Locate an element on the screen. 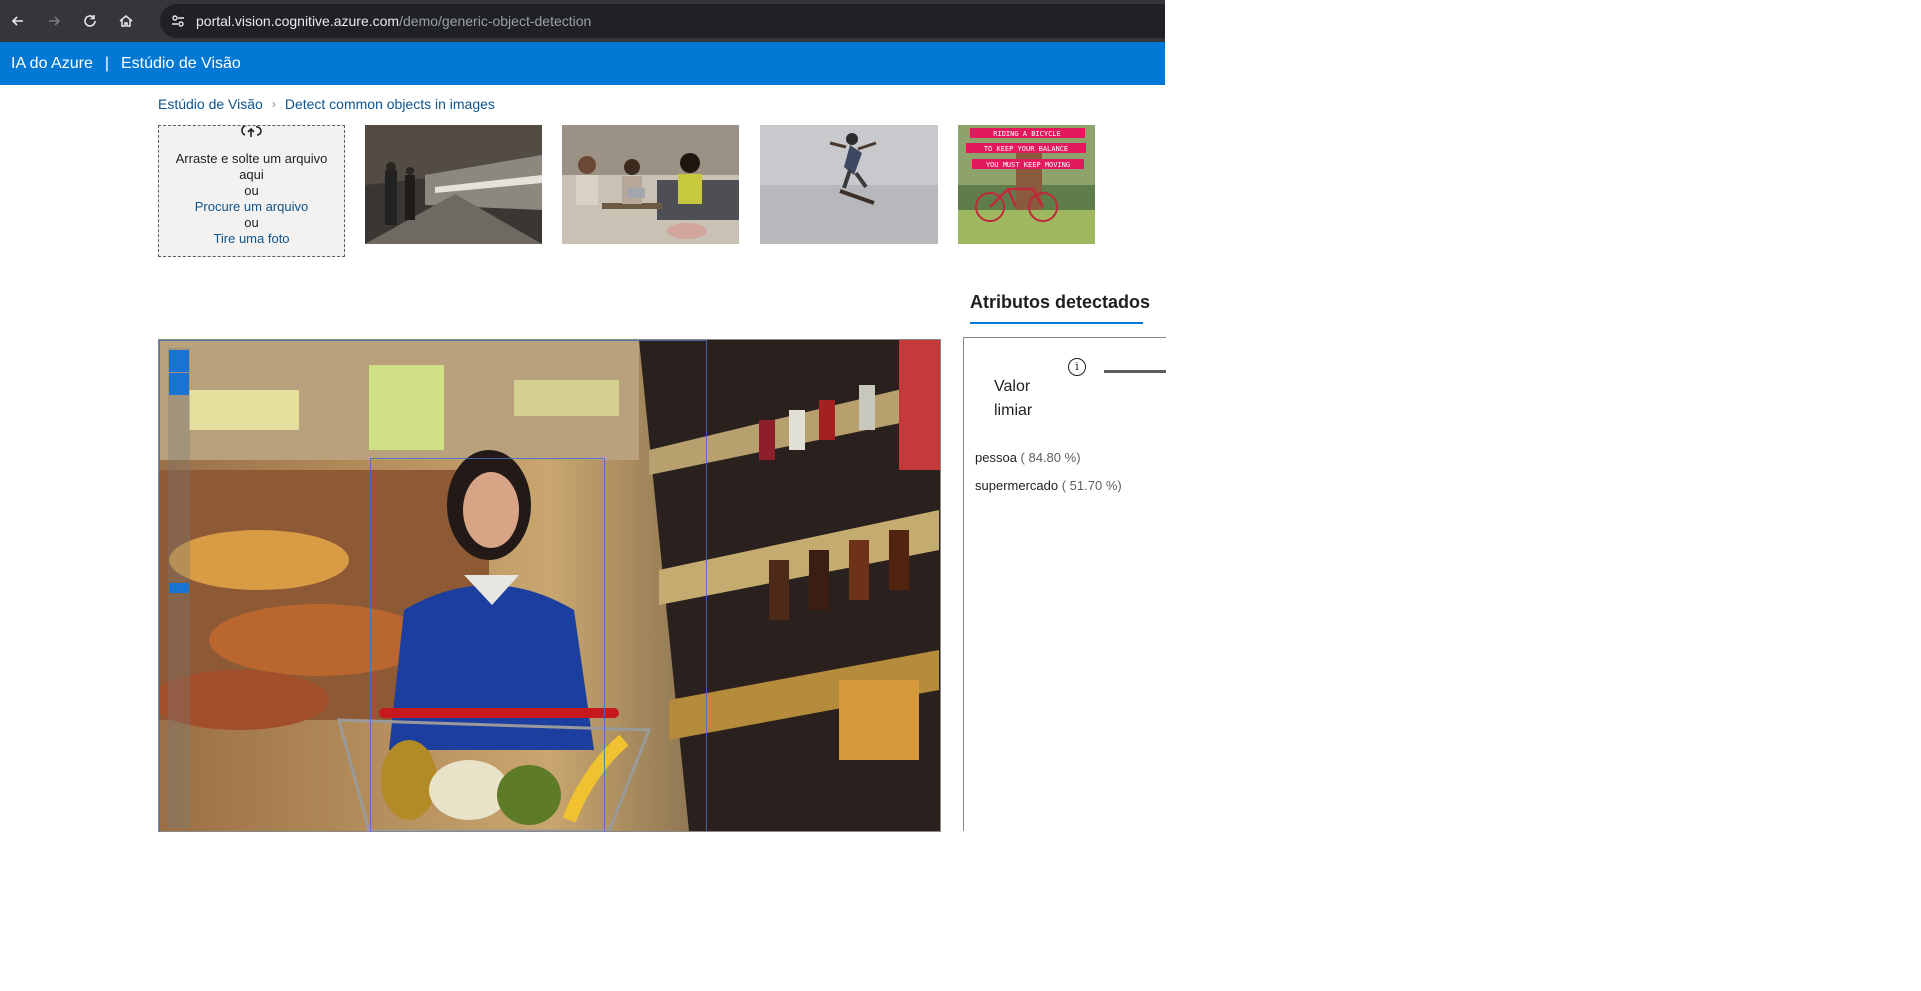 Image resolution: width=1921 pixels, height=991 pixels. upload-or-2: ou is located at coordinates (251, 222).